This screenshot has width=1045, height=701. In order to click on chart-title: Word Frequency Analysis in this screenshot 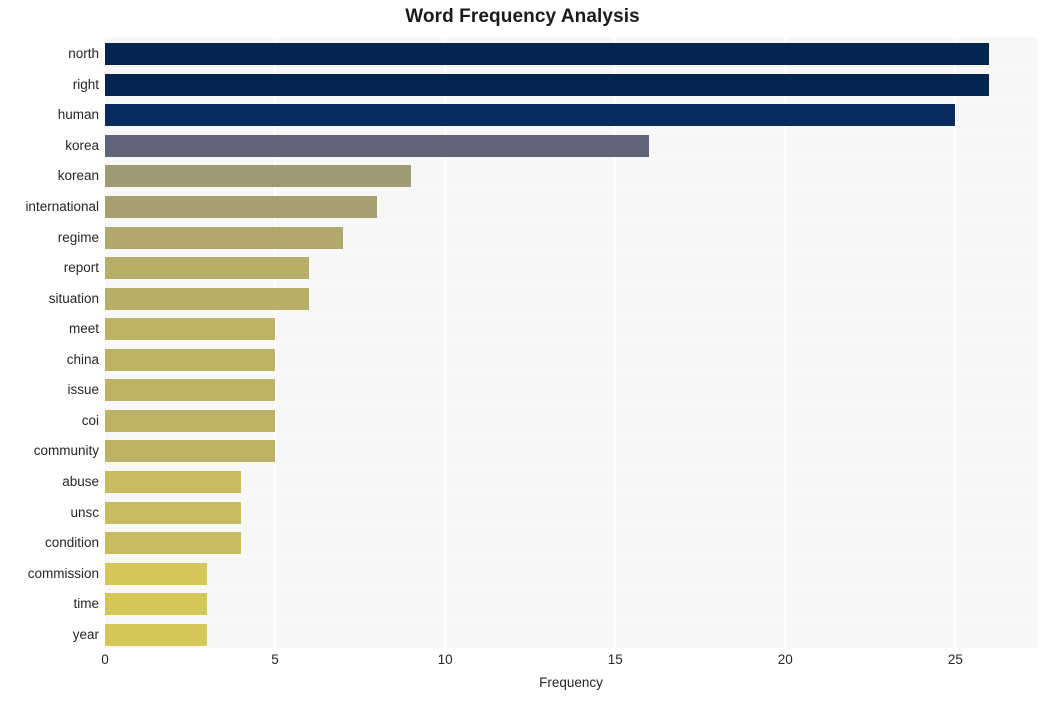, I will do `click(522, 16)`.